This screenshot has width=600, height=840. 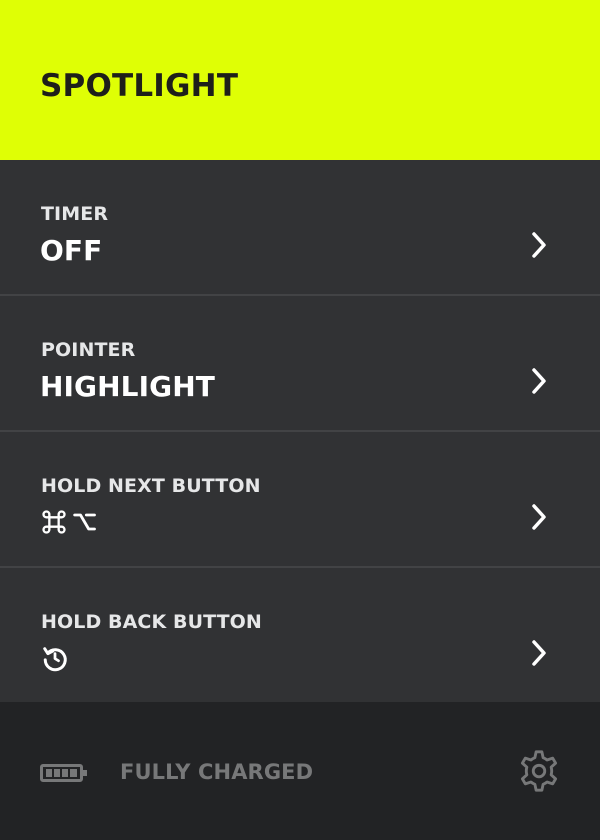 I want to click on setting-label: TIMER, so click(x=75, y=214).